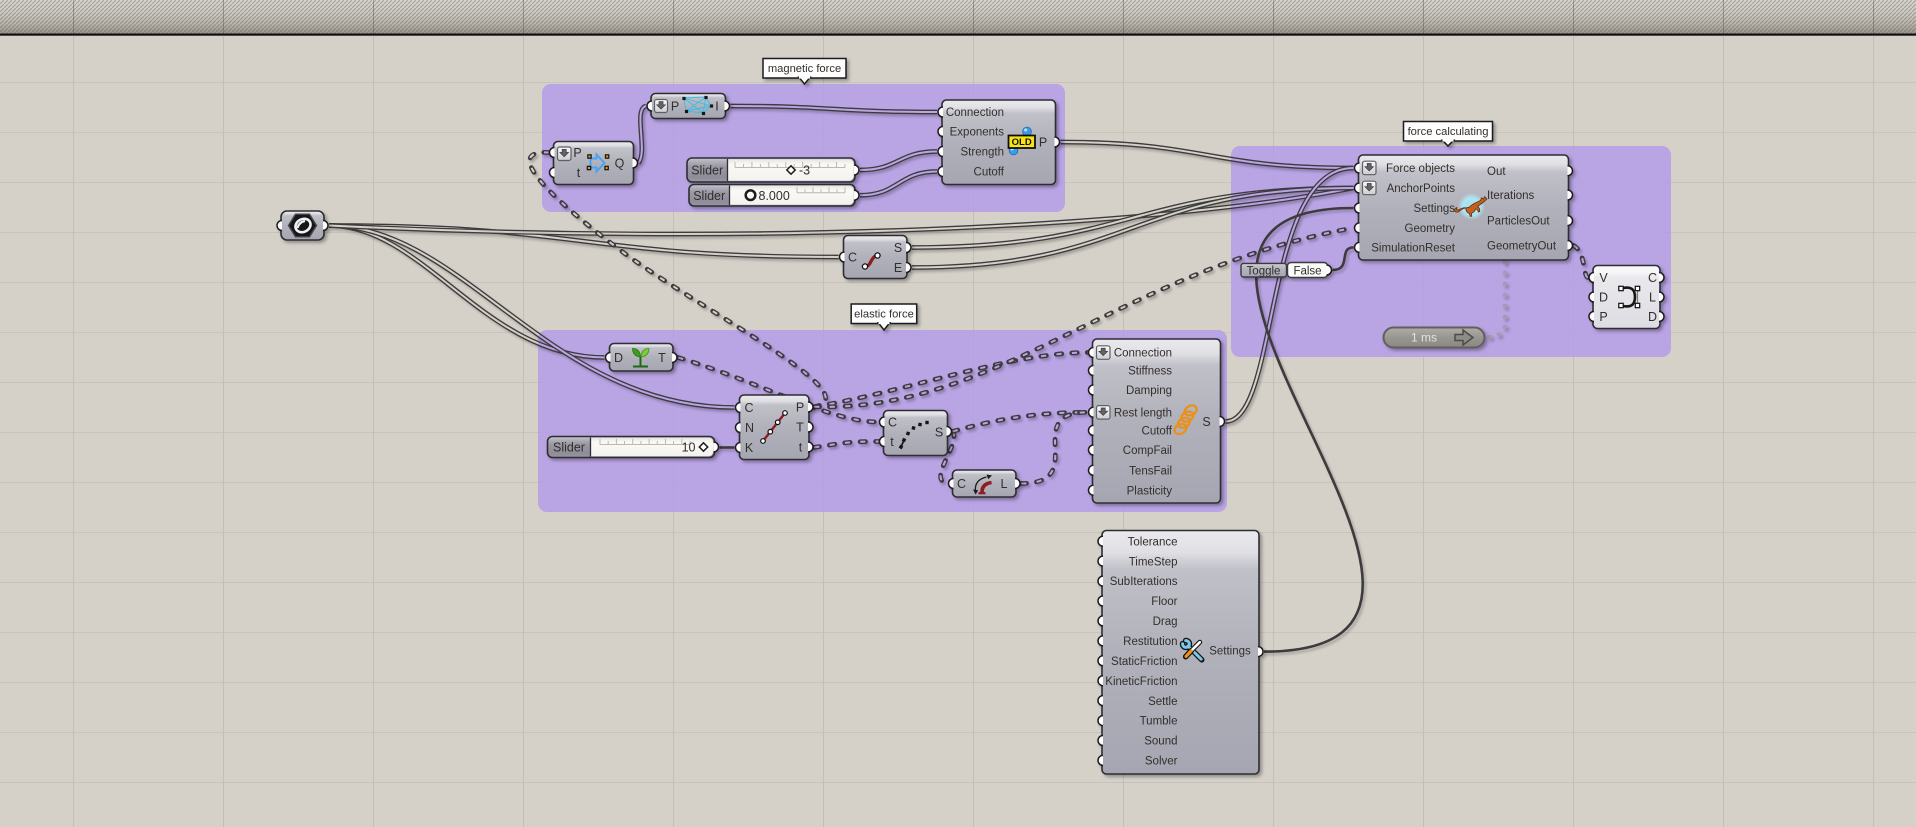 This screenshot has width=1916, height=827. I want to click on svg-text: Sound, so click(1160, 742).